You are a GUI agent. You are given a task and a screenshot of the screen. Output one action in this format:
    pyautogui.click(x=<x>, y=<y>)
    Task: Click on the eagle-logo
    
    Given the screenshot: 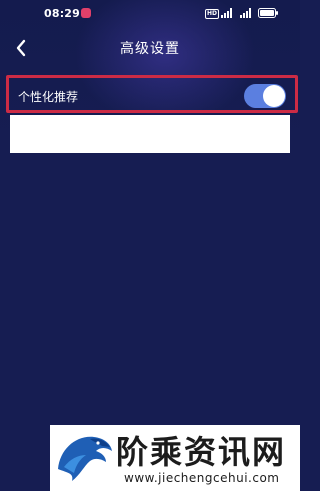 What is the action you would take?
    pyautogui.click(x=85, y=458)
    